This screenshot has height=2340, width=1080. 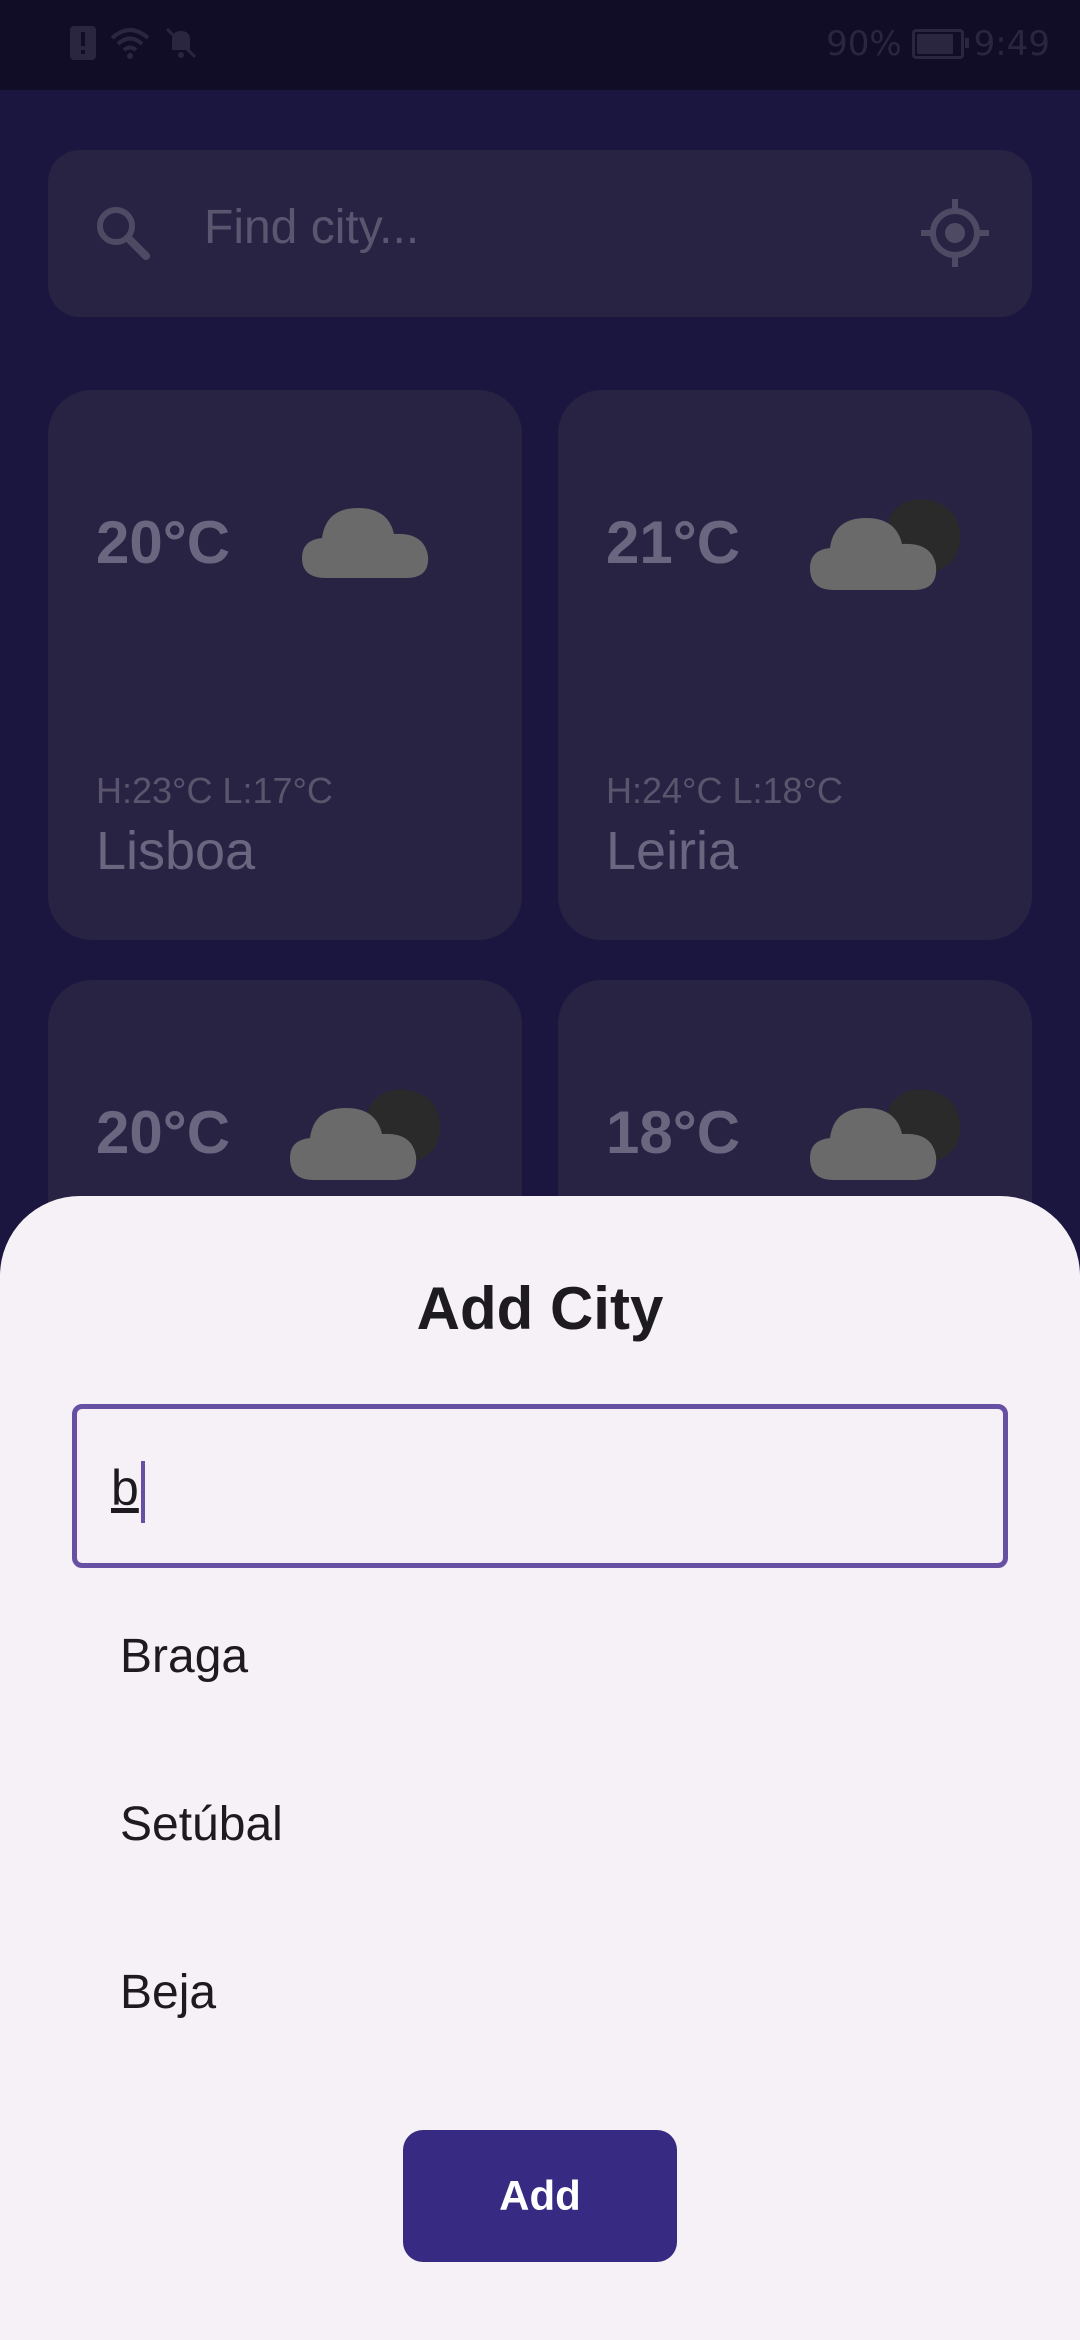 I want to click on card-city-name: Lisboa, so click(x=176, y=851).